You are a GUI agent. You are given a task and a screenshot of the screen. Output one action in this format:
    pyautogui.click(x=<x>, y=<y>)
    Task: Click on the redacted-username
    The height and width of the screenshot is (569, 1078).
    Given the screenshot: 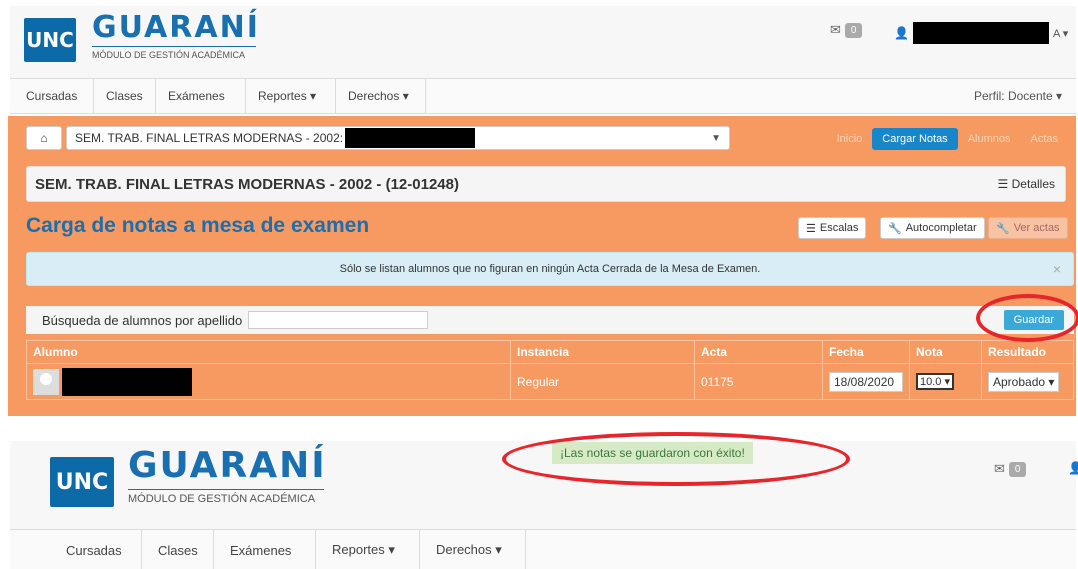 What is the action you would take?
    pyautogui.click(x=980, y=33)
    